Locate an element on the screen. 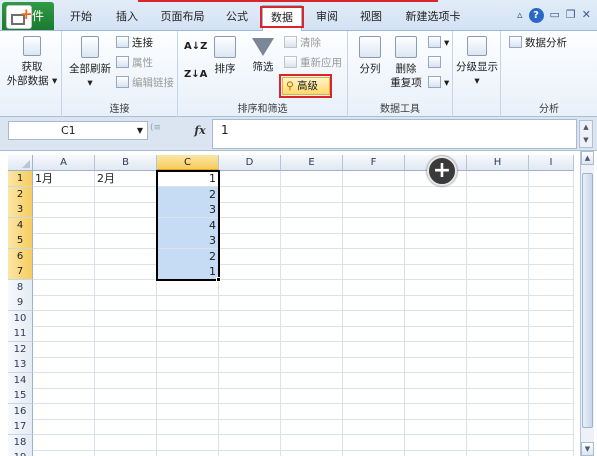  cell-c18 is located at coordinates (188, 442).